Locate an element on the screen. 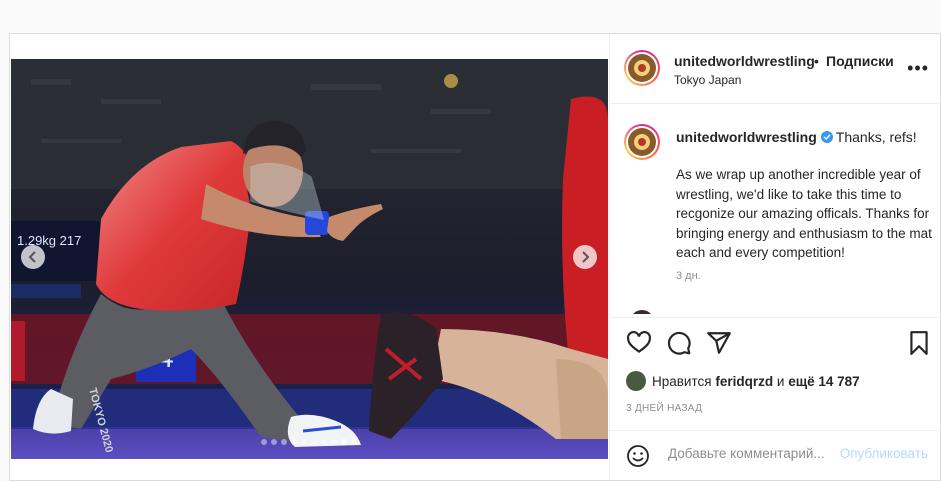 The image size is (941, 481). carousel-next-button is located at coordinates (585, 257).